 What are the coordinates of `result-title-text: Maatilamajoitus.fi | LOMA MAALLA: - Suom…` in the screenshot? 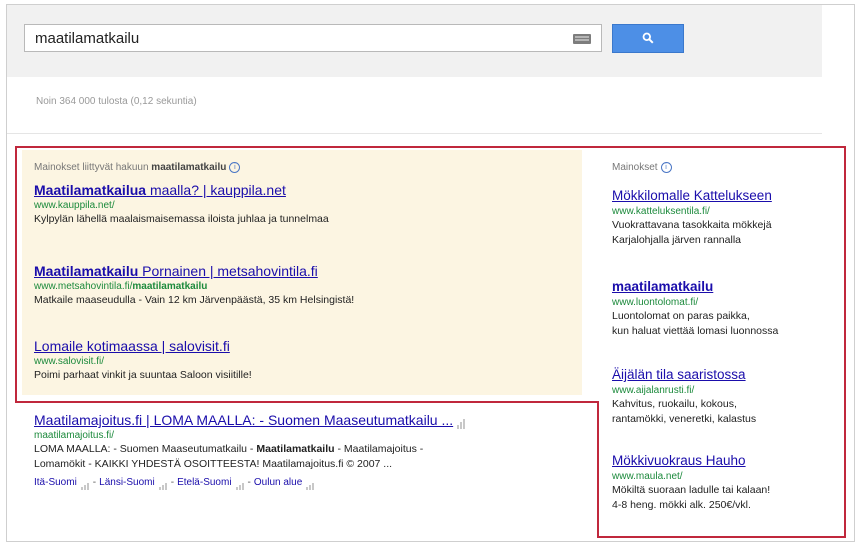 It's located at (244, 420).